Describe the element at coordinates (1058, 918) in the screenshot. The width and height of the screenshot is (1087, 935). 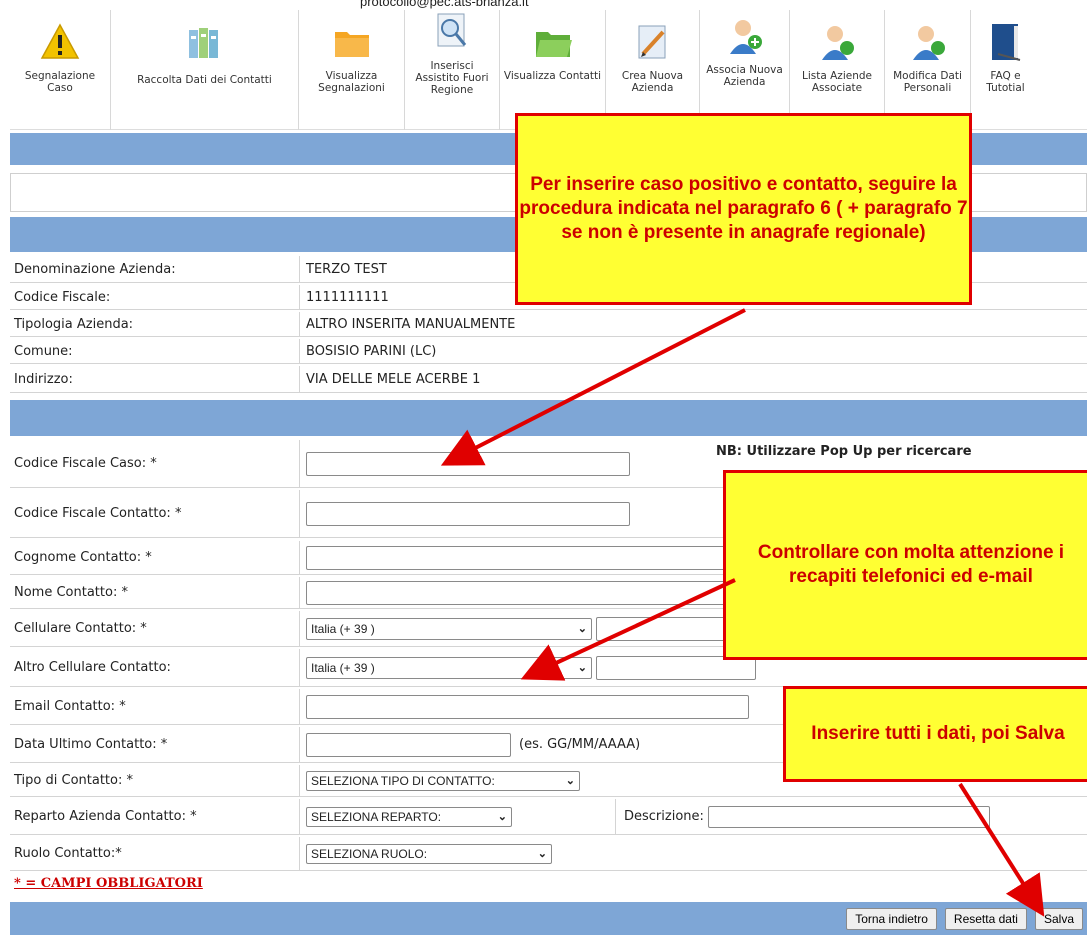
I see `save-button: Salva` at that location.